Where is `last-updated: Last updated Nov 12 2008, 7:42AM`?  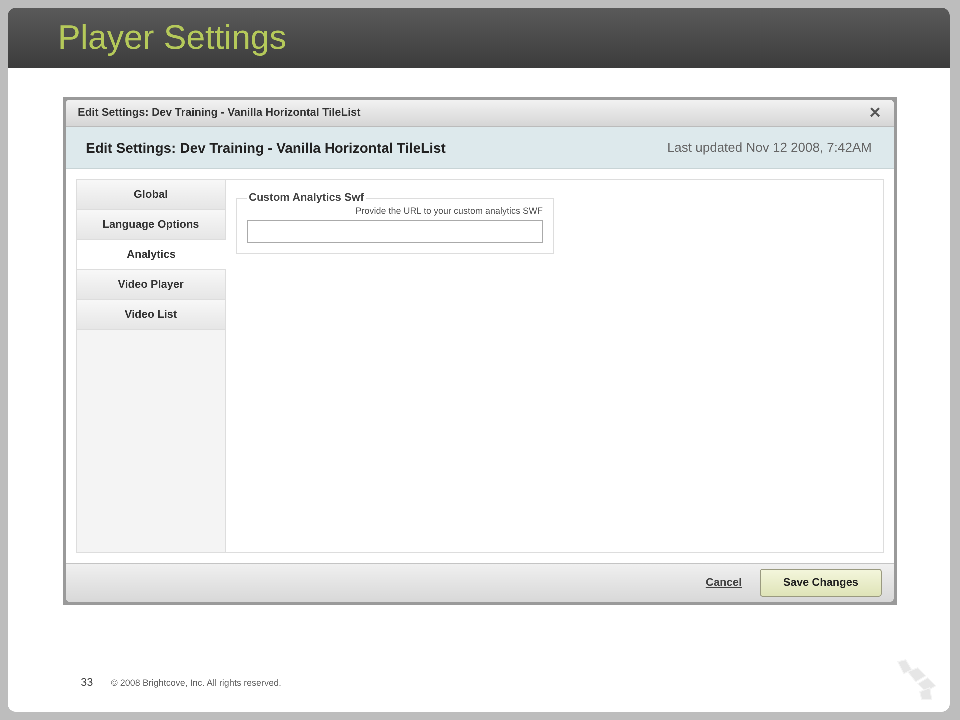 last-updated: Last updated Nov 12 2008, 7:42AM is located at coordinates (769, 147).